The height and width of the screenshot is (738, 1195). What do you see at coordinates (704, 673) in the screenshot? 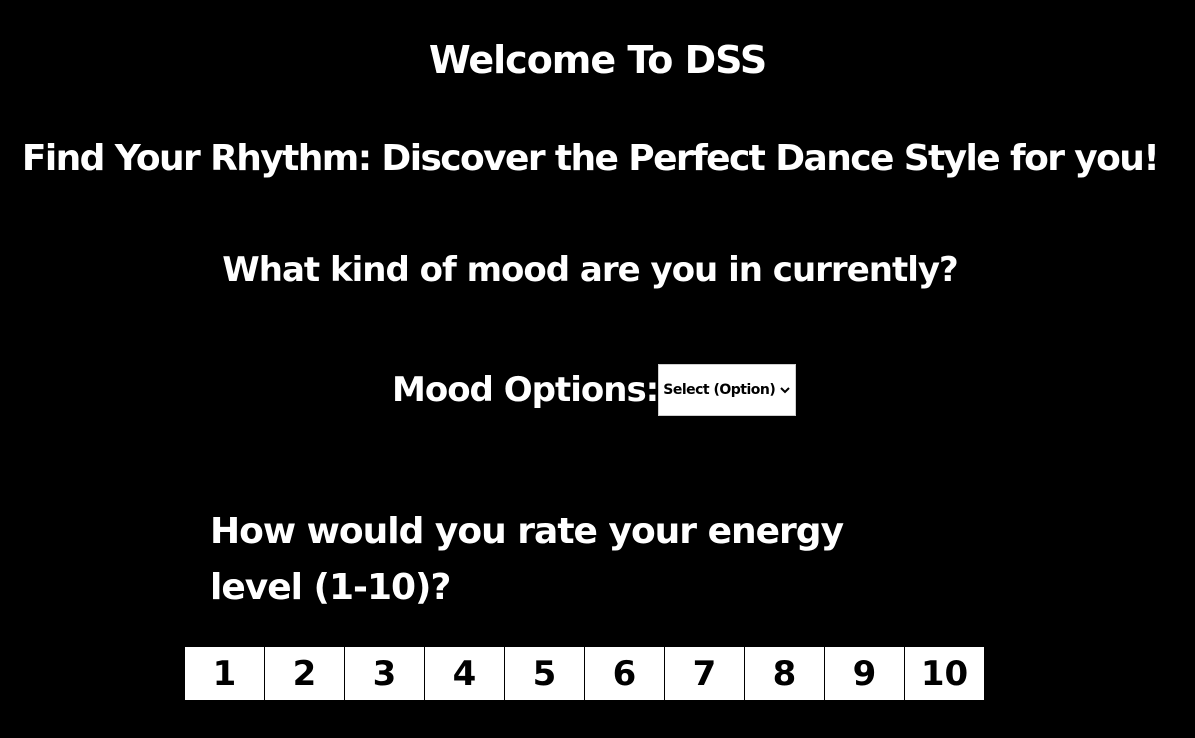
I see `rating-button-7: 7` at bounding box center [704, 673].